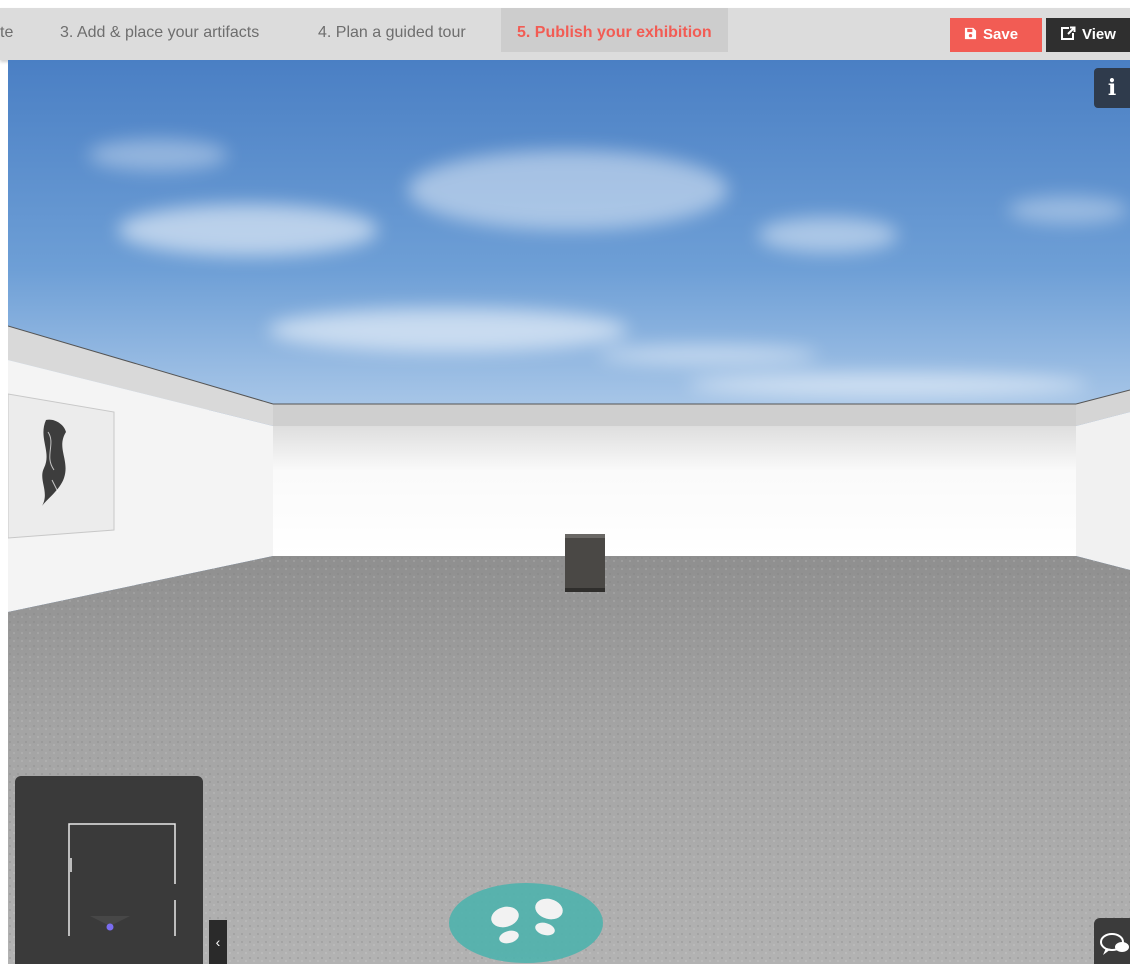 This screenshot has height=964, width=1130. I want to click on save-label: Save, so click(1001, 34).